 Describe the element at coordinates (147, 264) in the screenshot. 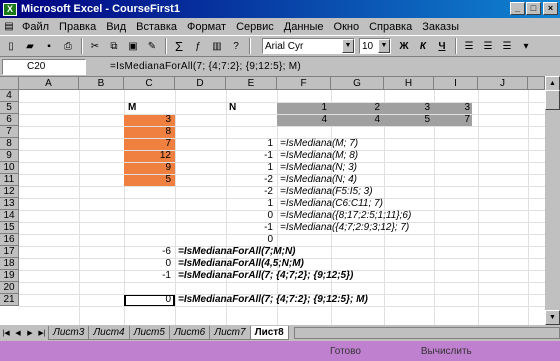

I see `cell-c18: 0` at that location.